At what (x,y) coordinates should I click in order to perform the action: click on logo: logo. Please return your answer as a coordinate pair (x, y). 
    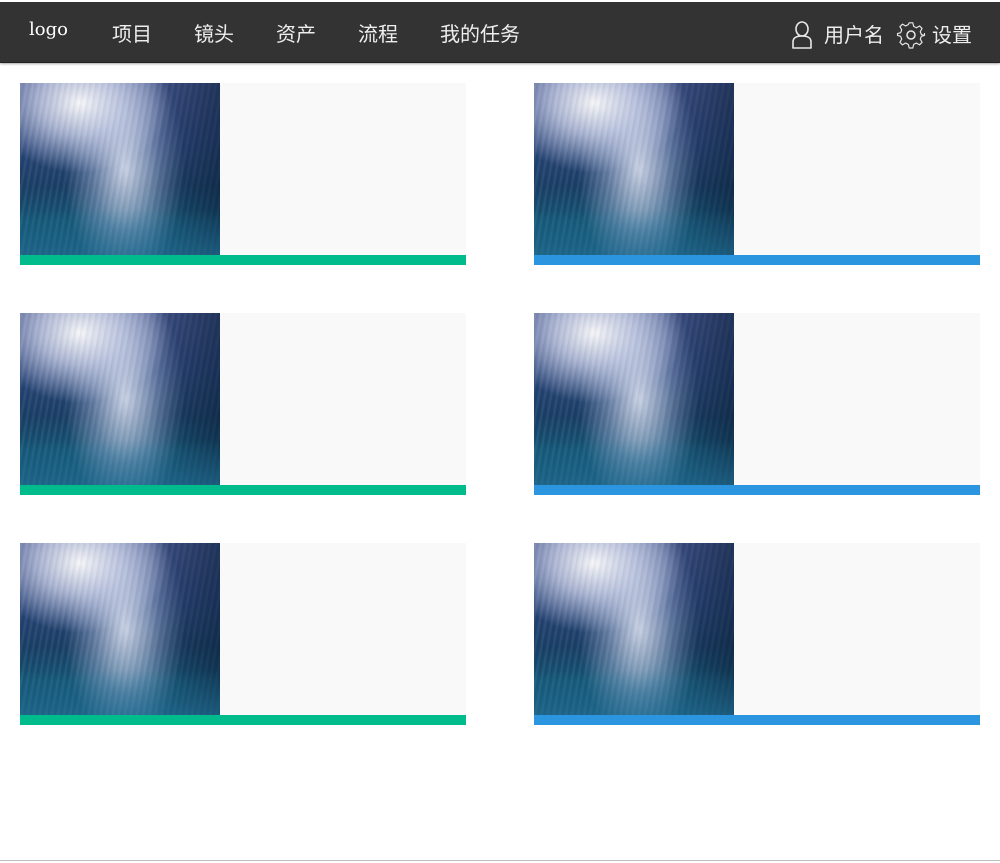
    Looking at the image, I should click on (48, 30).